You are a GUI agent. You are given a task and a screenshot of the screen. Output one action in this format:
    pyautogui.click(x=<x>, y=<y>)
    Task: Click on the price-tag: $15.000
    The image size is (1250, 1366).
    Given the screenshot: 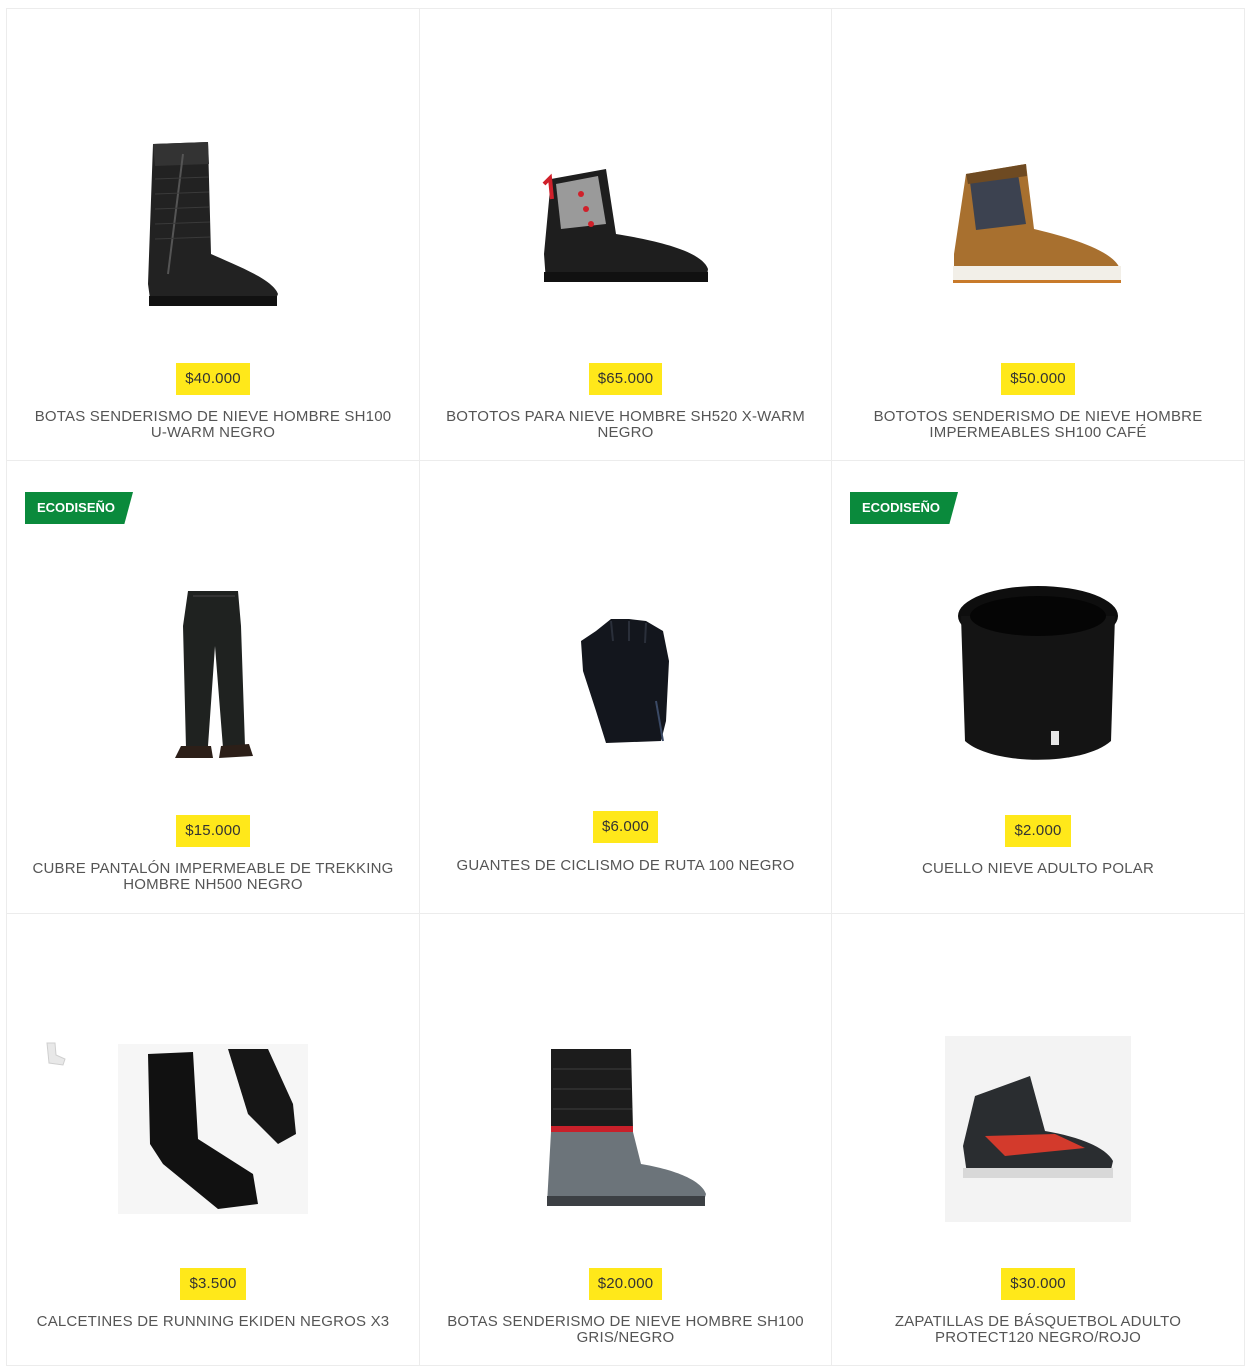 What is the action you would take?
    pyautogui.click(x=213, y=831)
    